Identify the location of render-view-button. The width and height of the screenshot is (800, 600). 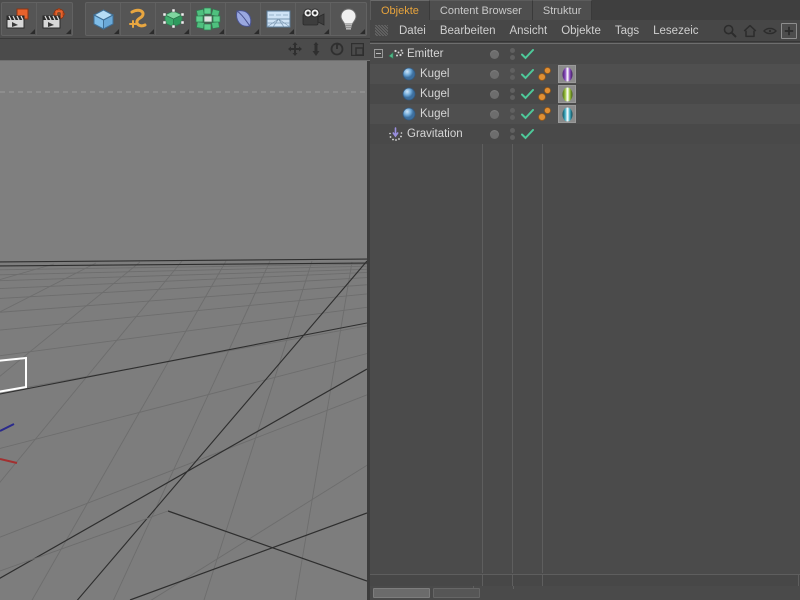
(19, 19).